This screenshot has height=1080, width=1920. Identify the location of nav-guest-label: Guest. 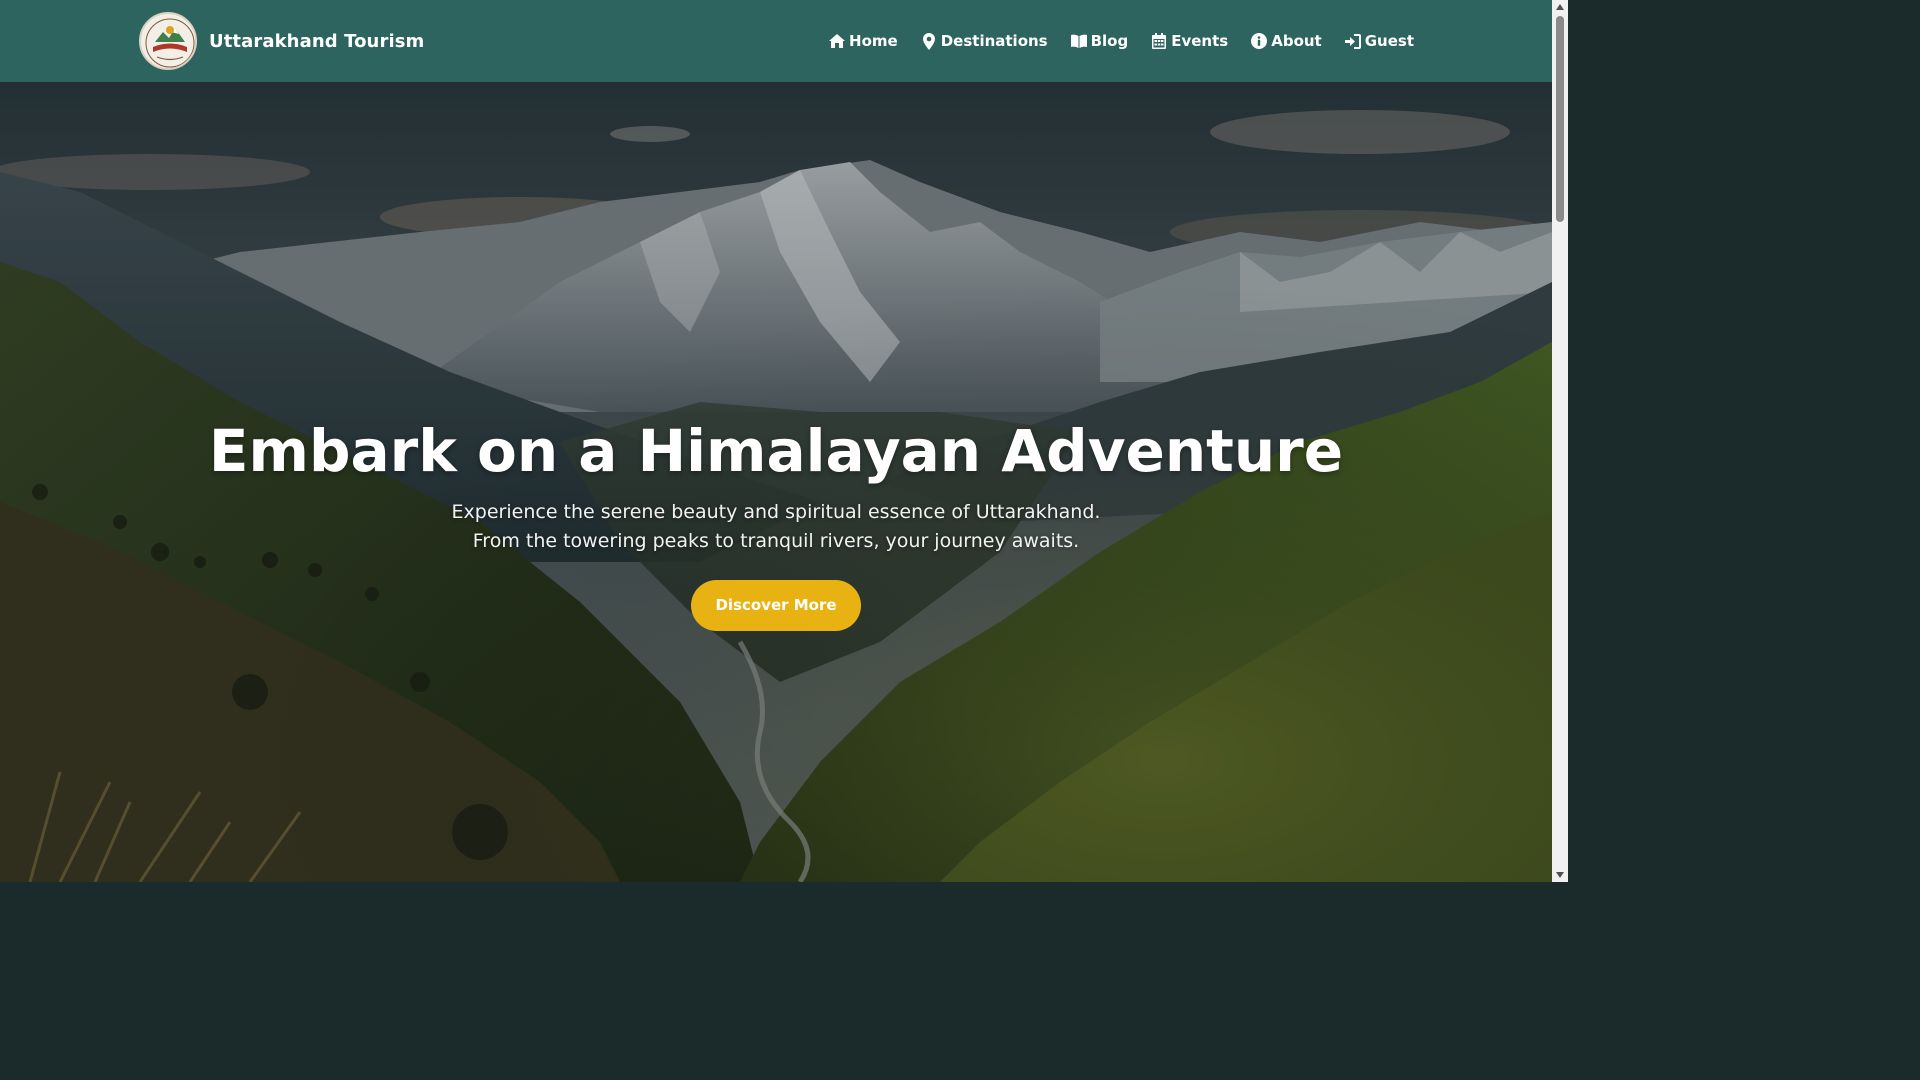
(1389, 41).